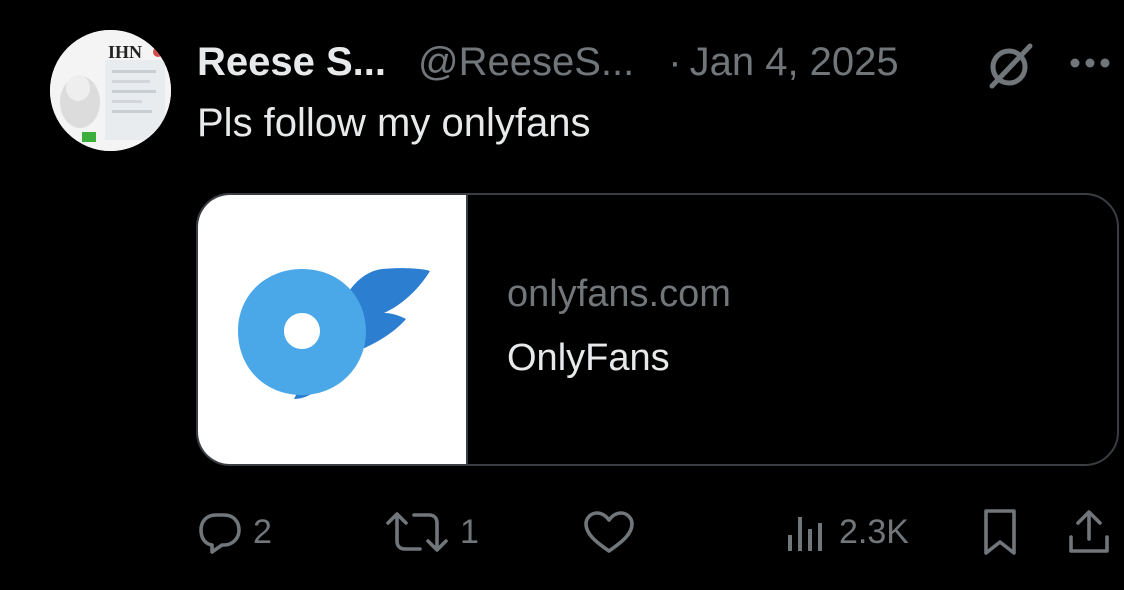 The width and height of the screenshot is (1124, 590). Describe the element at coordinates (805, 534) in the screenshot. I see `views-icon` at that location.